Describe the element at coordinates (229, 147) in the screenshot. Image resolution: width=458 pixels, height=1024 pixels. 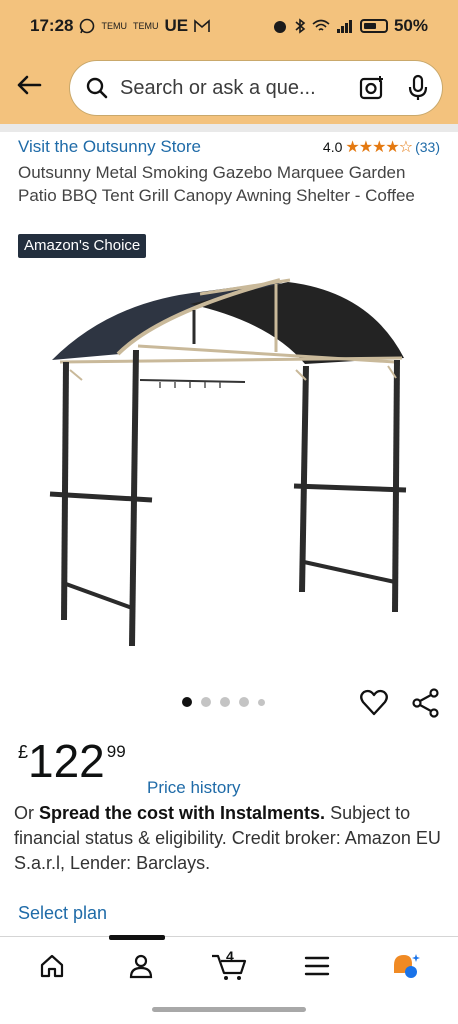
I see `store-rating-row: Visit the Outsunny Store 4.0 ★★★★☆ (33)` at that location.